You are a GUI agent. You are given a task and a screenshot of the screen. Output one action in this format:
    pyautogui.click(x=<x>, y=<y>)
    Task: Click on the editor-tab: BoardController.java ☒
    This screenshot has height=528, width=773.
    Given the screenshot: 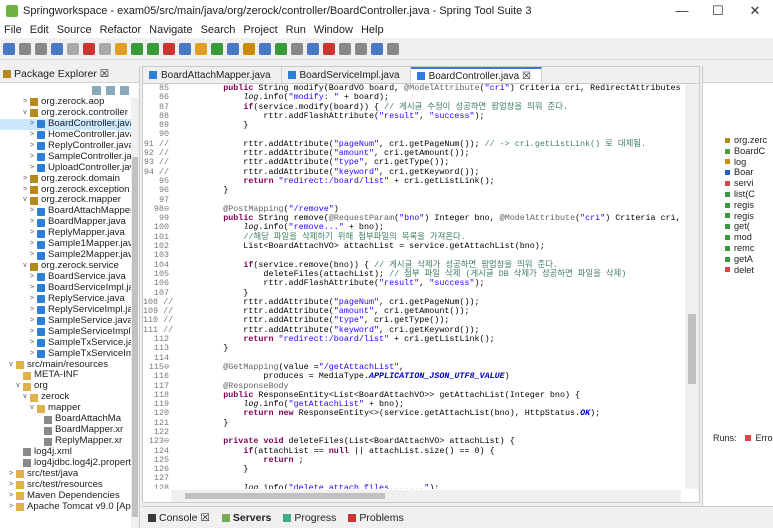 What is the action you would take?
    pyautogui.click(x=476, y=75)
    